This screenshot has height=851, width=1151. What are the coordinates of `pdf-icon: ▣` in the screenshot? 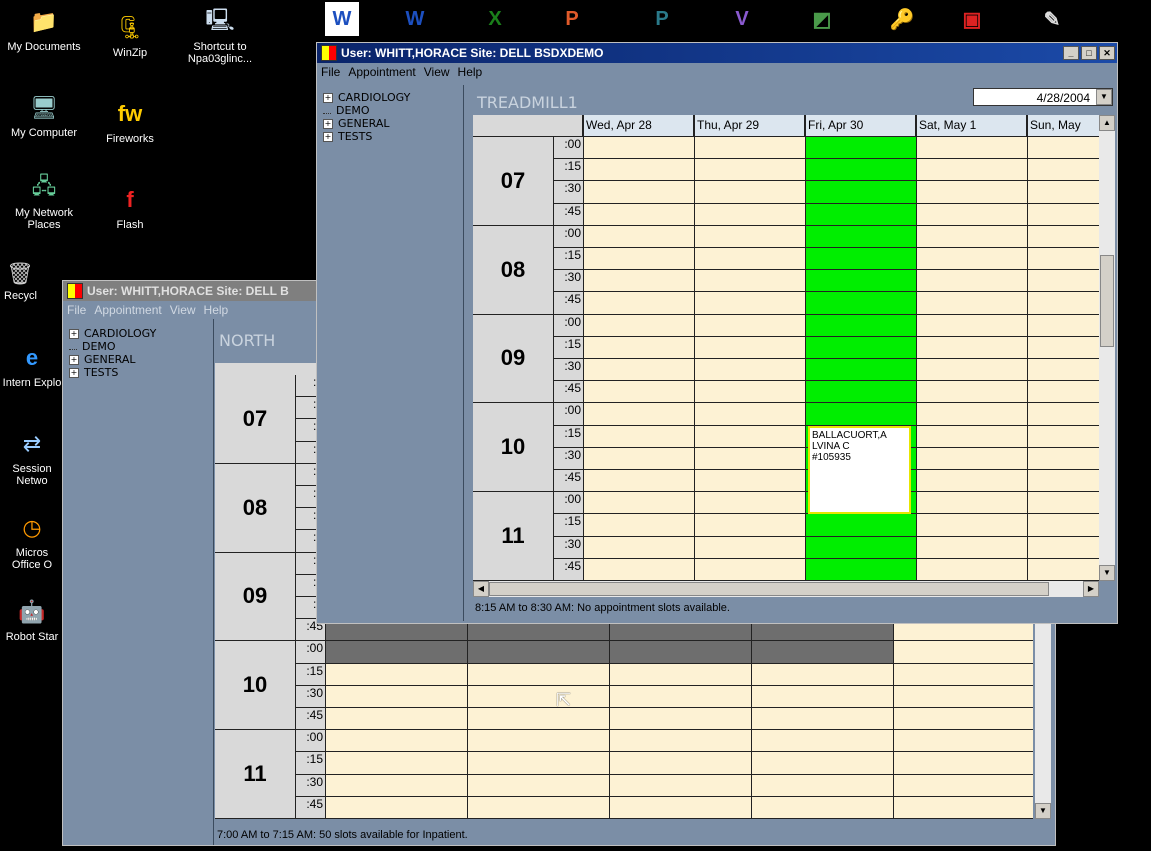 It's located at (972, 19).